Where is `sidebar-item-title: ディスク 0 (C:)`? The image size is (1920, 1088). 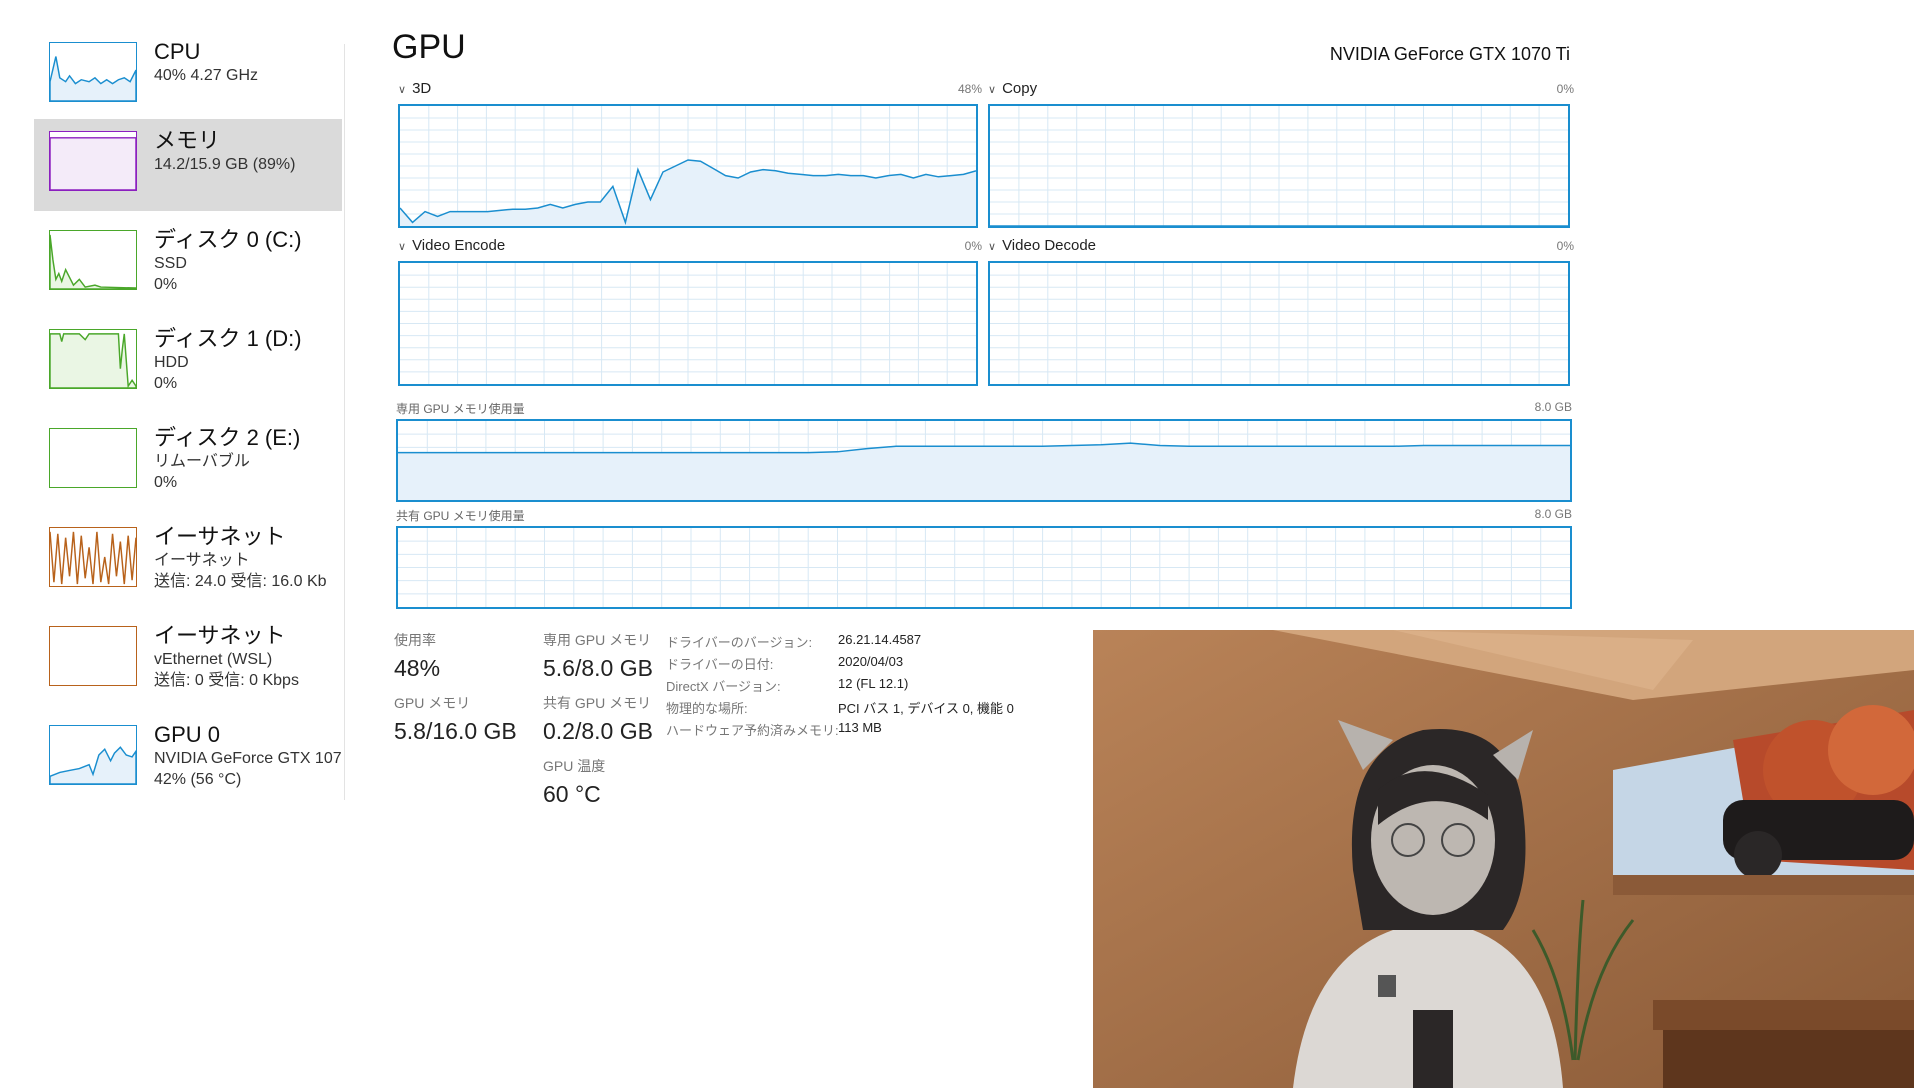
sidebar-item-title: ディスク 0 (C:) is located at coordinates (228, 239).